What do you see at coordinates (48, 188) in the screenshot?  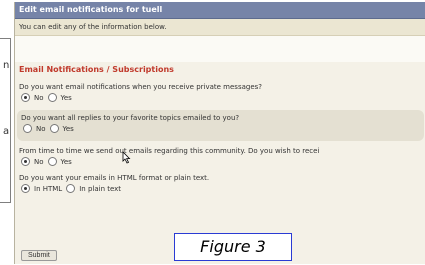 I see `radio-label: In HTML` at bounding box center [48, 188].